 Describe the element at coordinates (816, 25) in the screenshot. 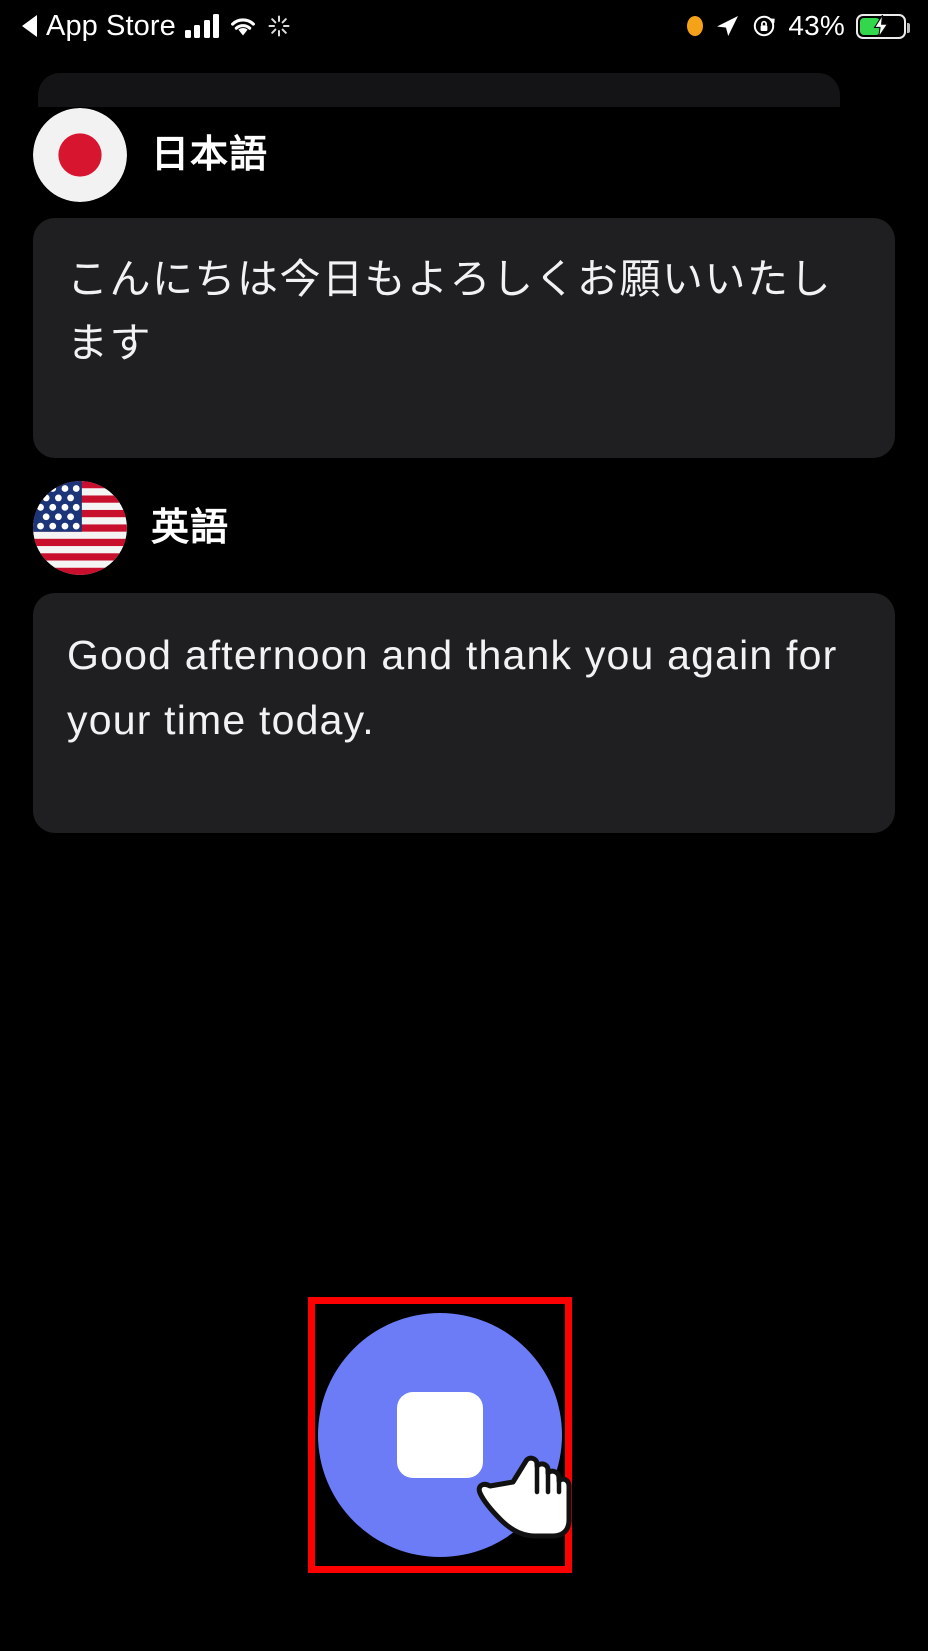

I see `battery-percent-label: 43%` at that location.